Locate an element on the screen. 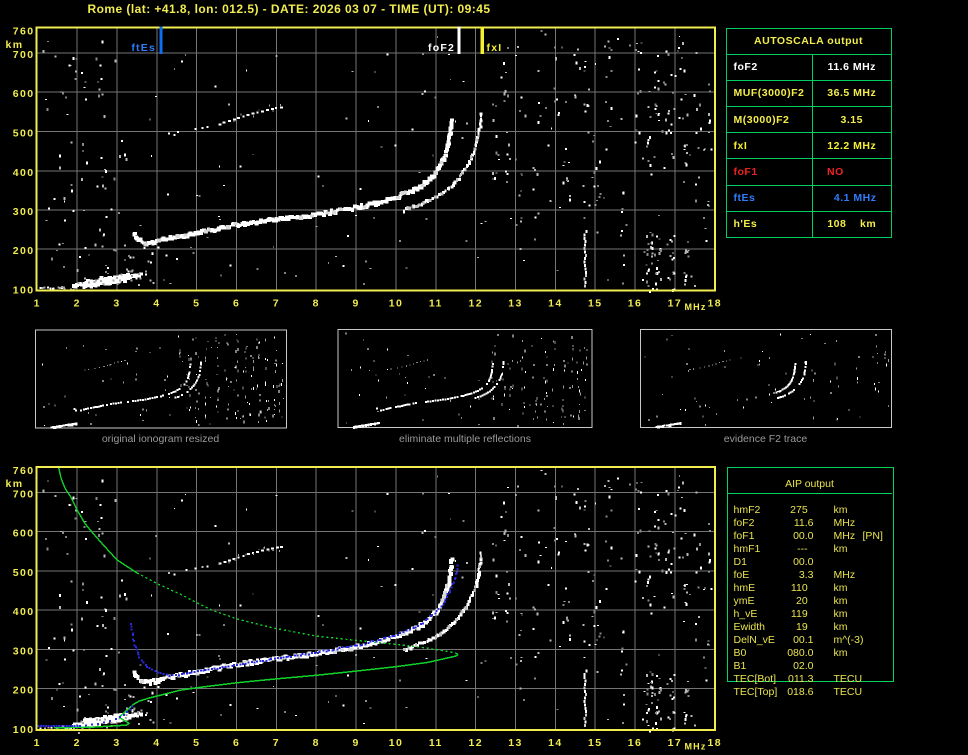 This screenshot has height=755, width=968. svg-text: fxI is located at coordinates (495, 48).